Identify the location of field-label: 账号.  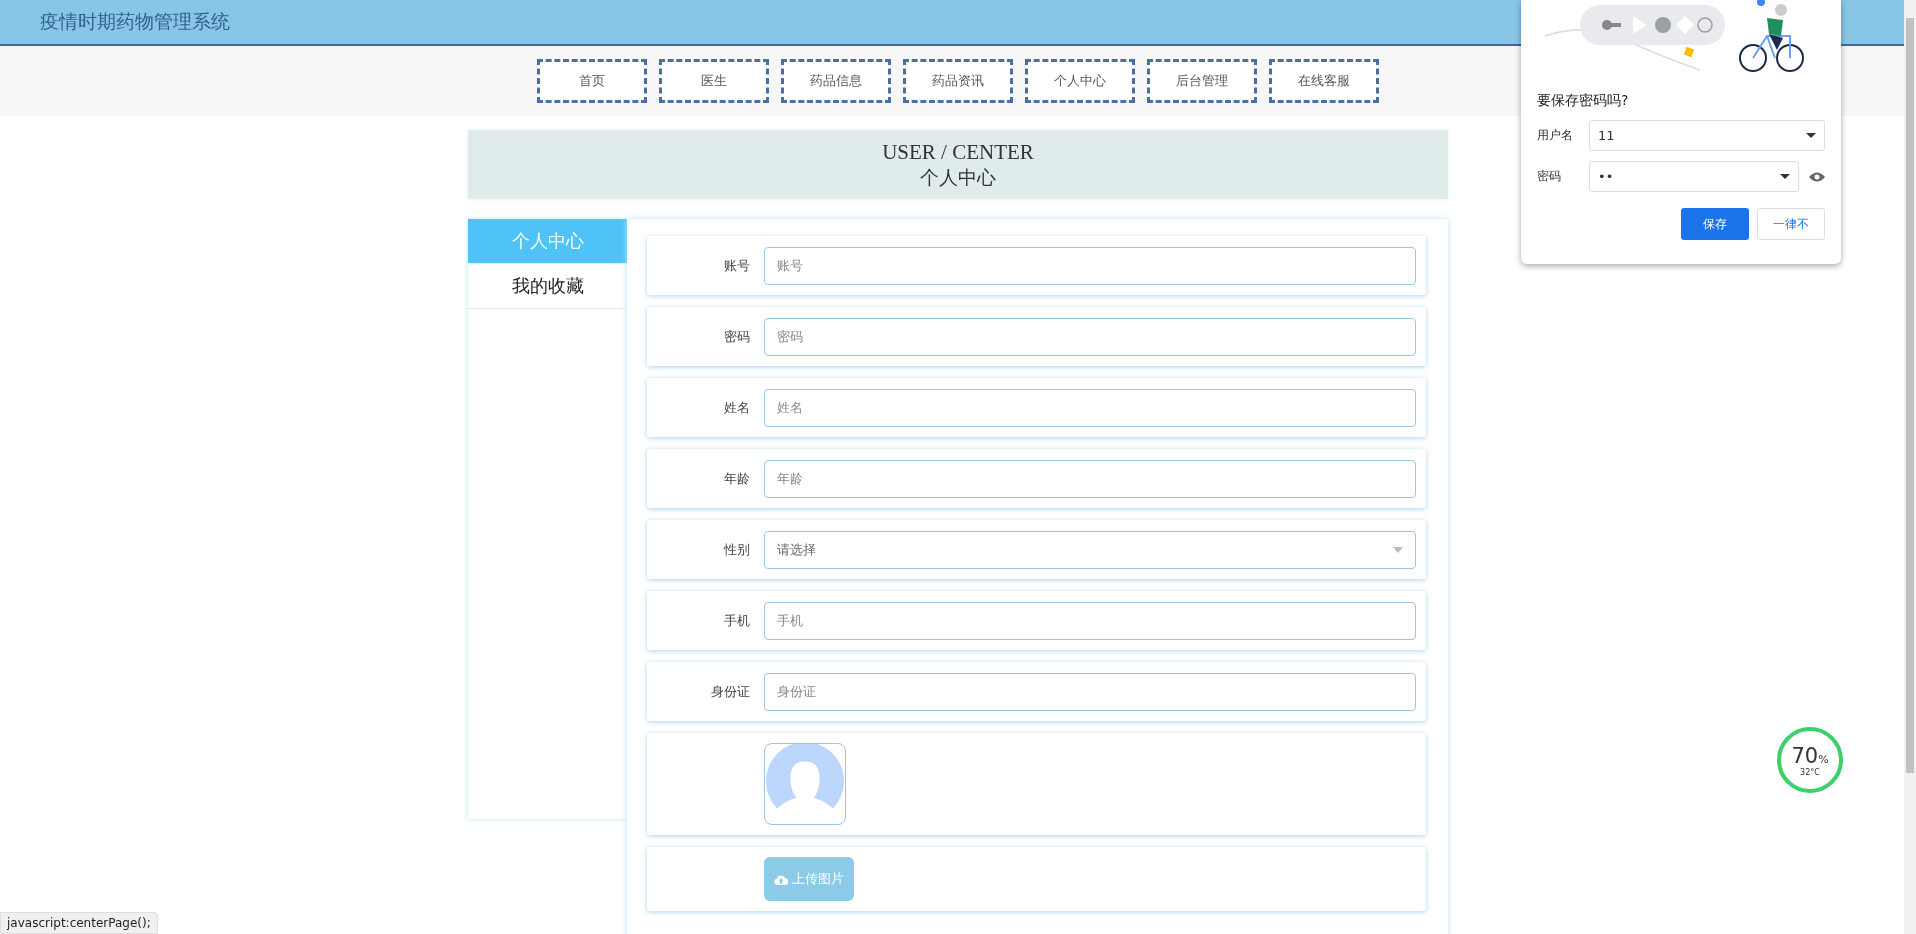
(737, 265).